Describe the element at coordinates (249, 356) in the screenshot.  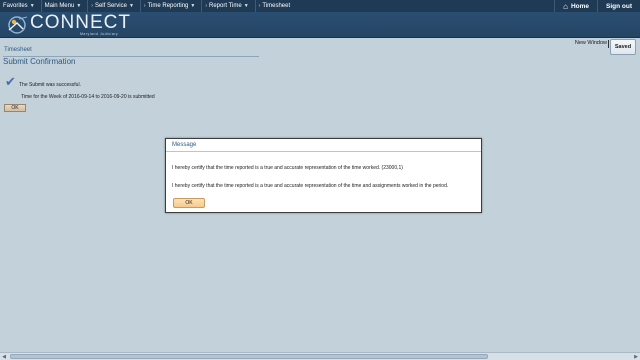
I see `scrollbar-thumb` at that location.